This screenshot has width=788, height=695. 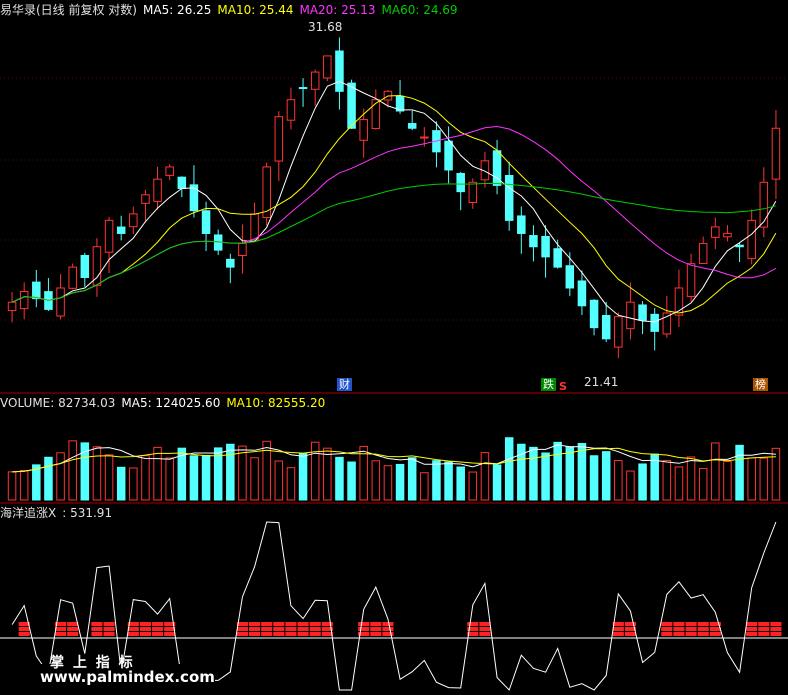 I want to click on sell-tag: S, so click(x=563, y=386).